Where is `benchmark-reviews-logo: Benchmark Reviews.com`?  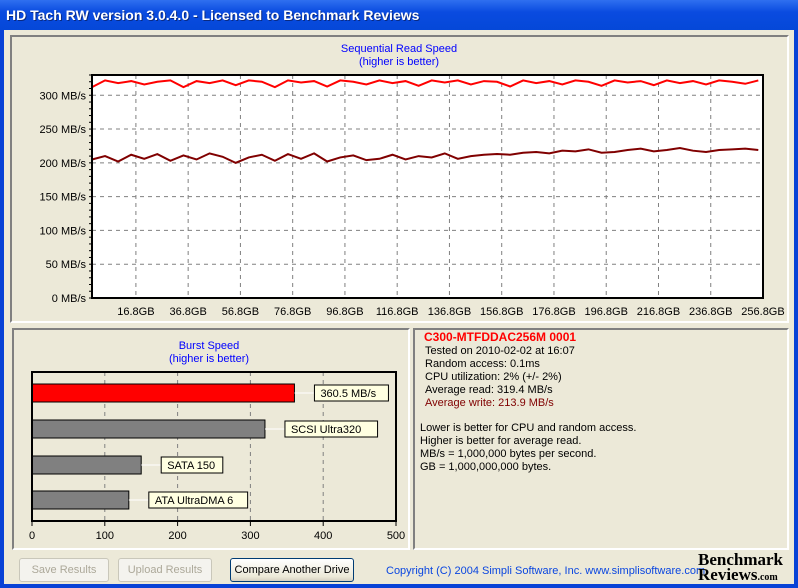 benchmark-reviews-logo: Benchmark Reviews.com is located at coordinates (740, 567).